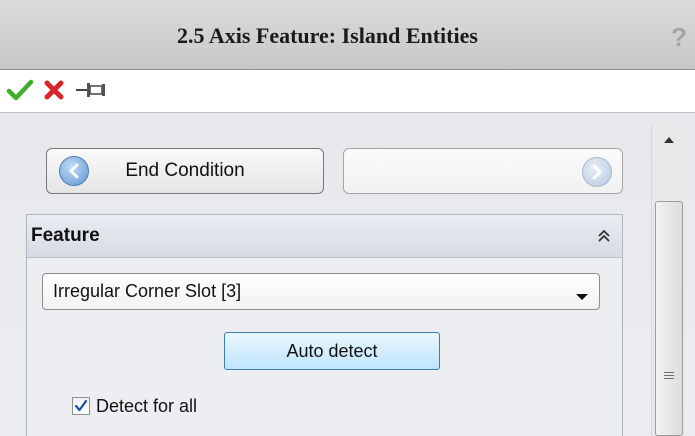 Image resolution: width=695 pixels, height=436 pixels. What do you see at coordinates (324, 236) in the screenshot?
I see `feature-group-header: Feature` at bounding box center [324, 236].